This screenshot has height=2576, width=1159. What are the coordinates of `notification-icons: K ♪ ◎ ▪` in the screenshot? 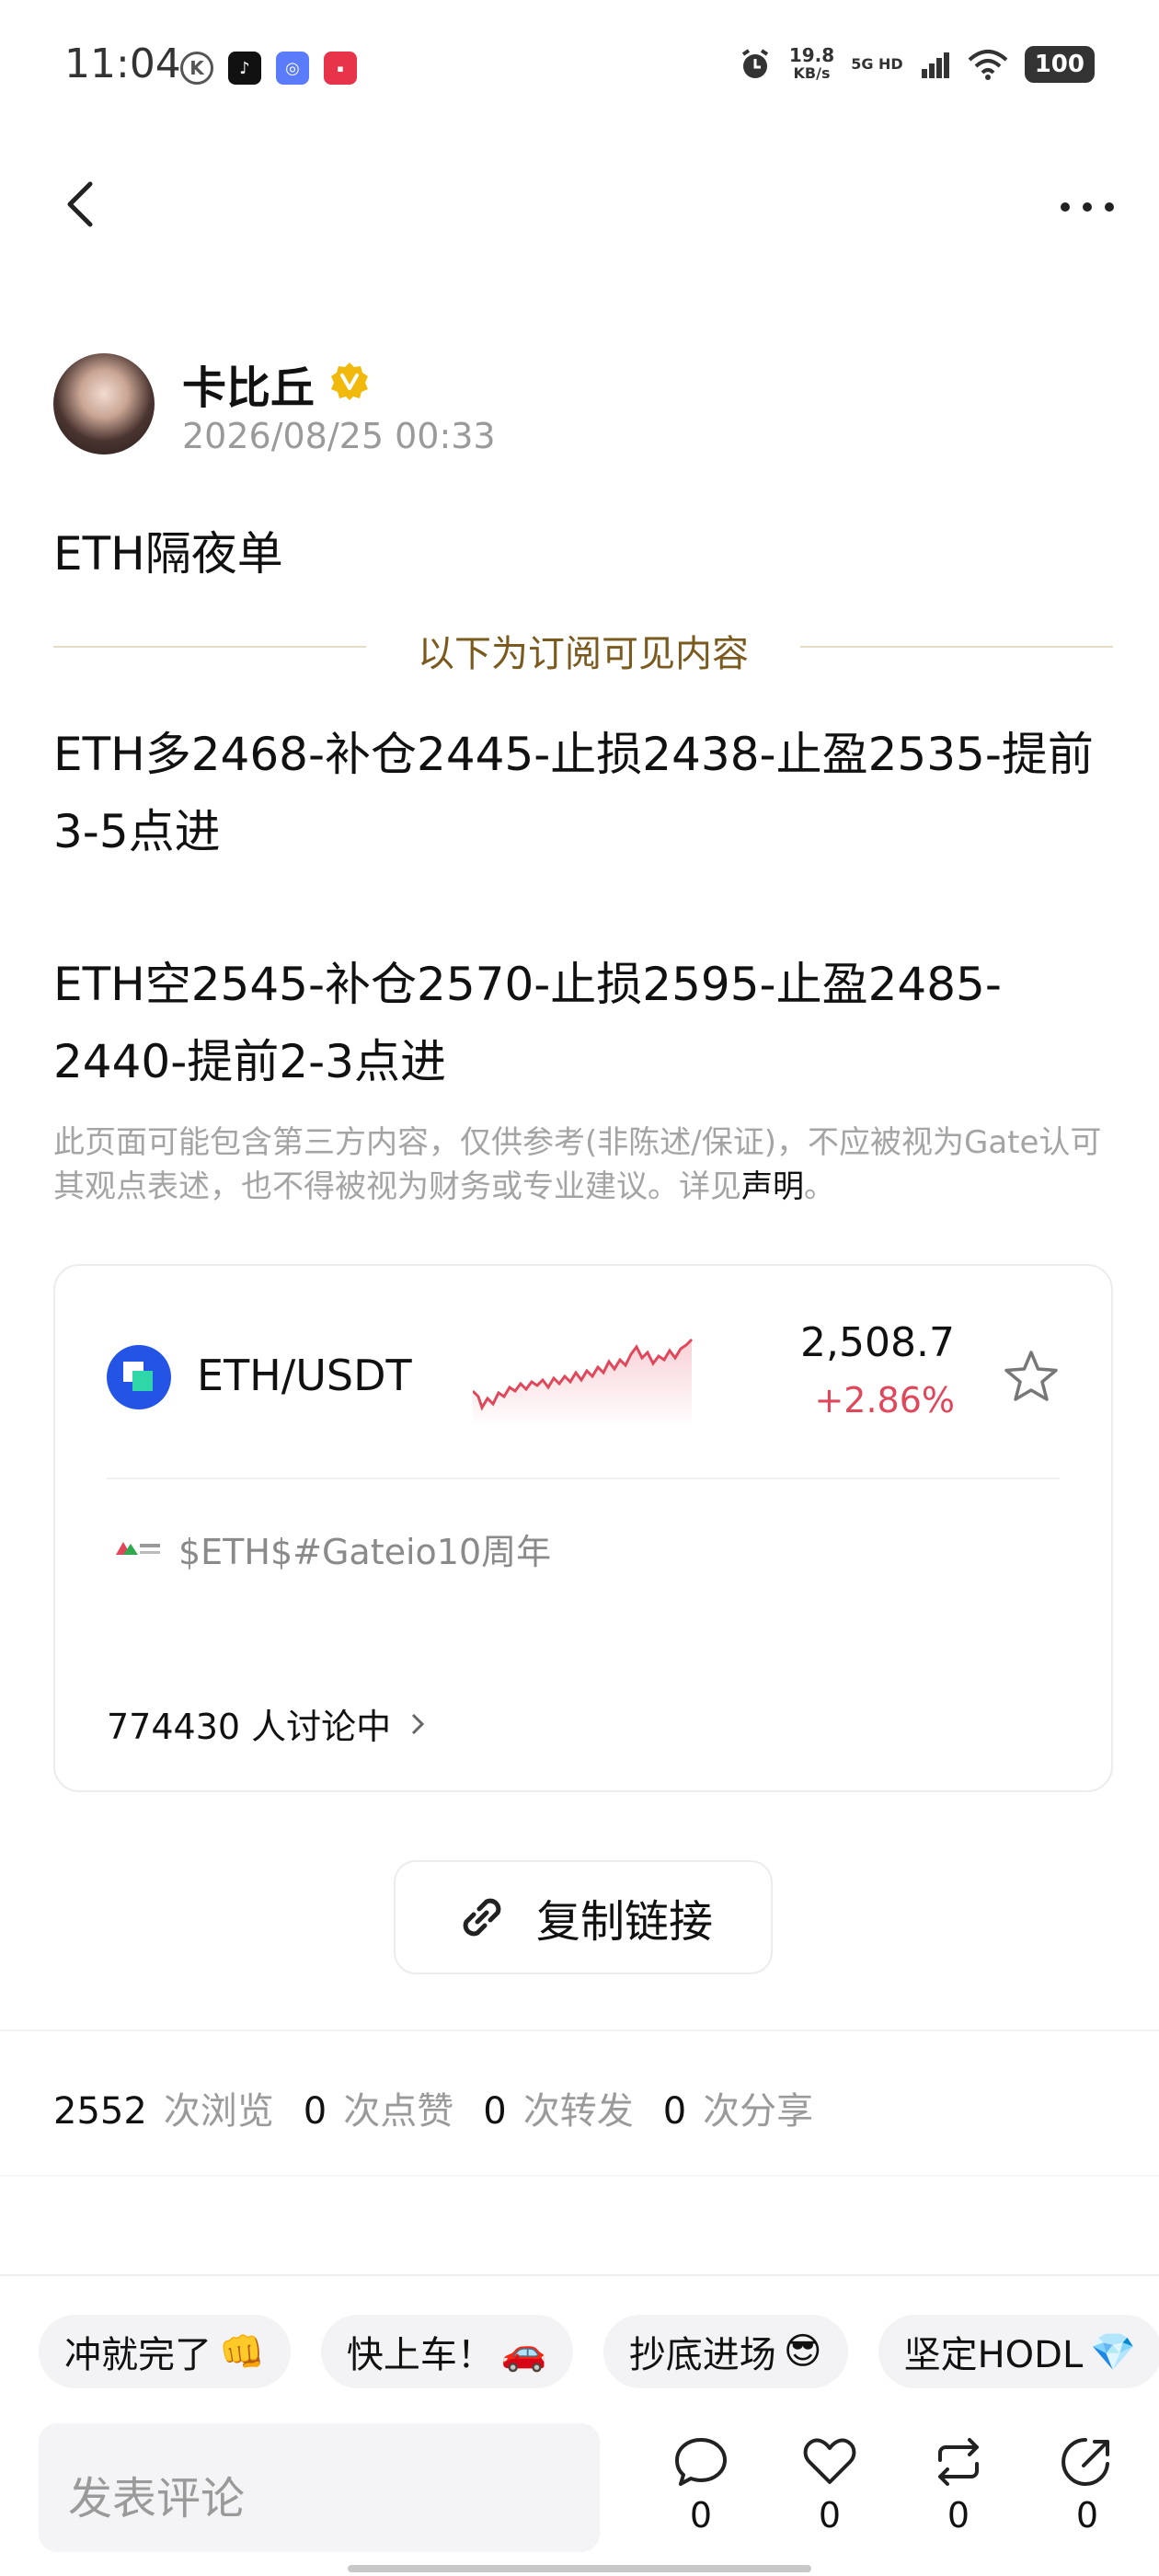 It's located at (268, 68).